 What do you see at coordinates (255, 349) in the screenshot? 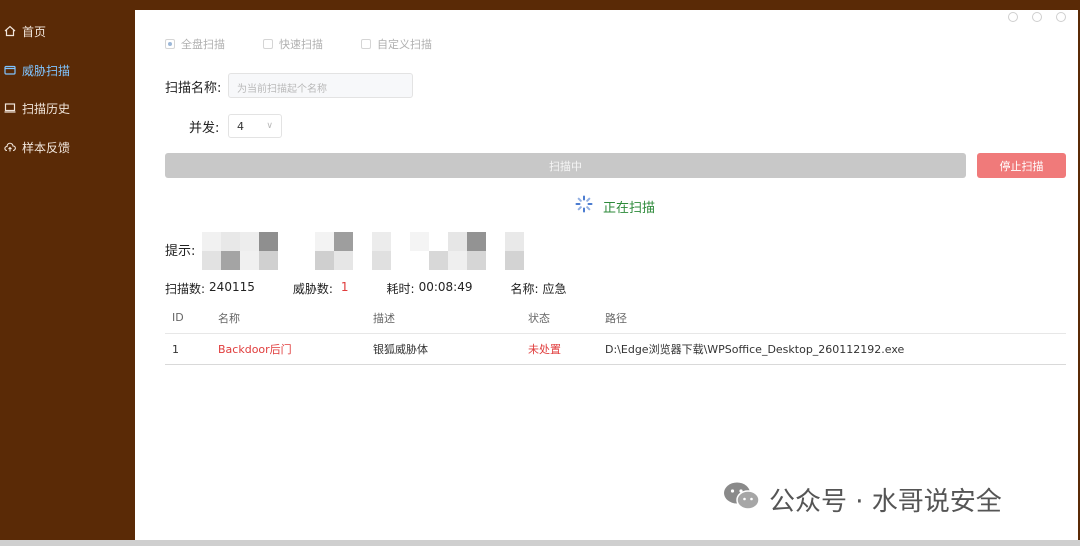
I see `cell-threat-name: Backdoor后门` at bounding box center [255, 349].